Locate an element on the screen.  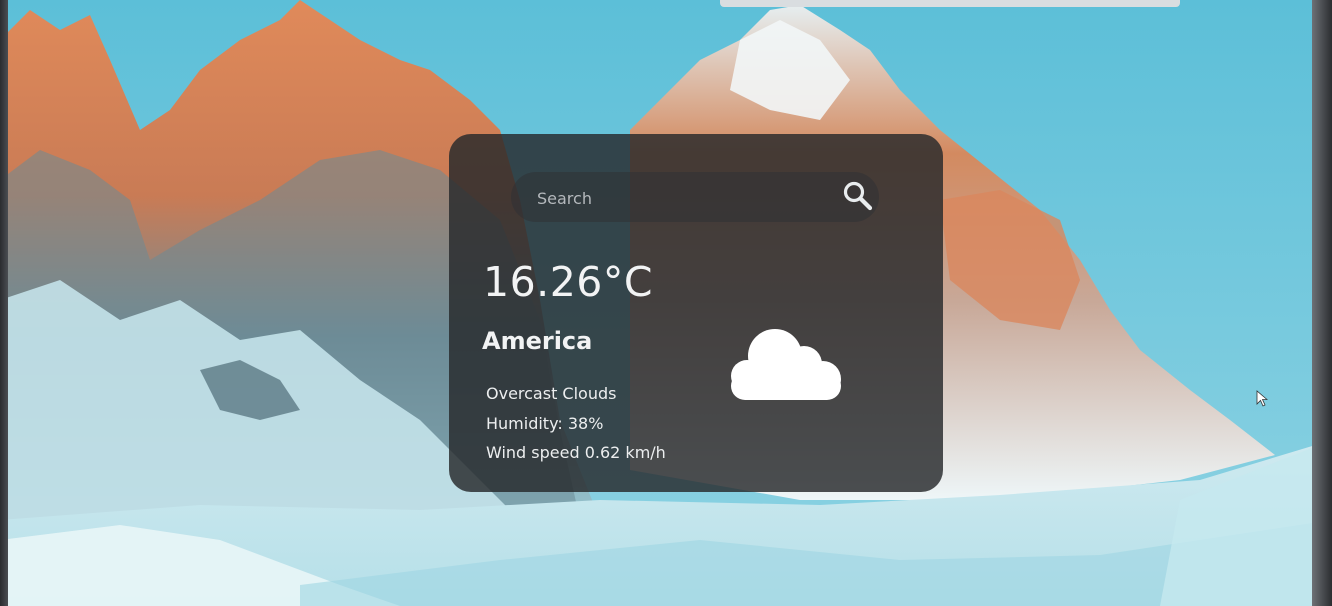
search-bar is located at coordinates (695, 197).